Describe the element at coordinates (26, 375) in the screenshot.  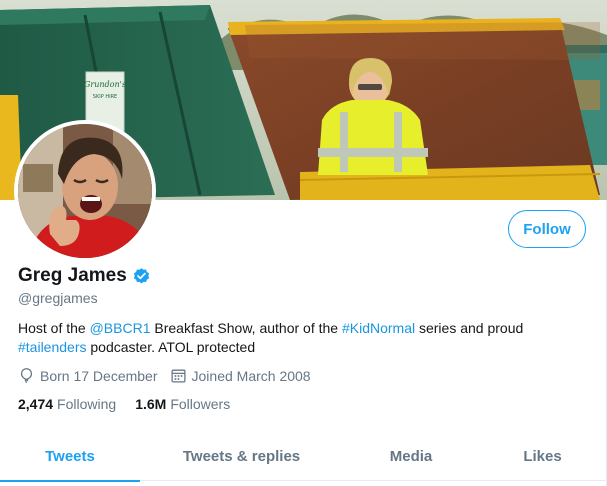
I see `balloon-icon` at that location.